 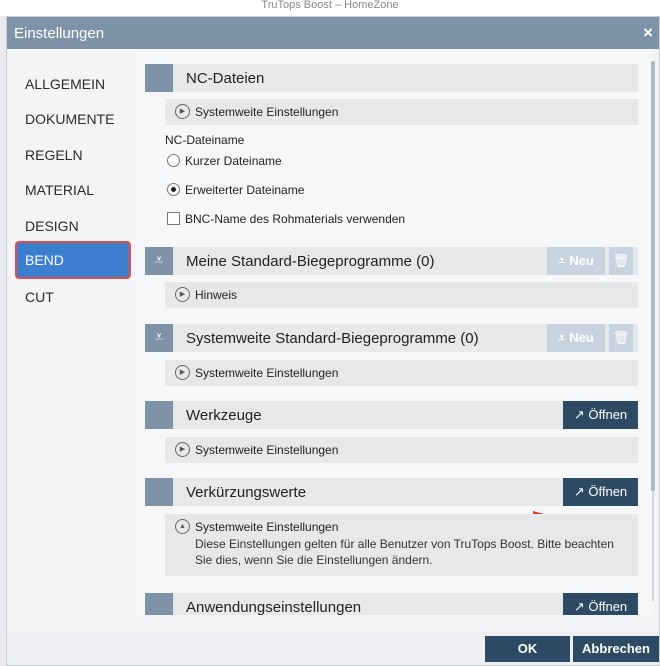 What do you see at coordinates (73, 297) in the screenshot?
I see `nav-item-cut: CUT` at bounding box center [73, 297].